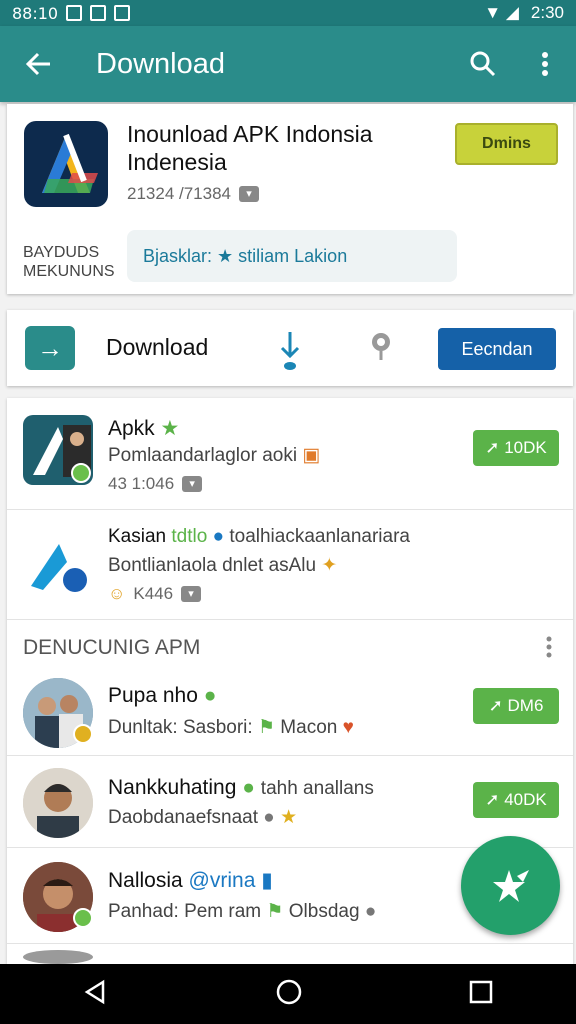 This screenshot has width=576, height=1024. I want to click on fab-button, so click(510, 885).